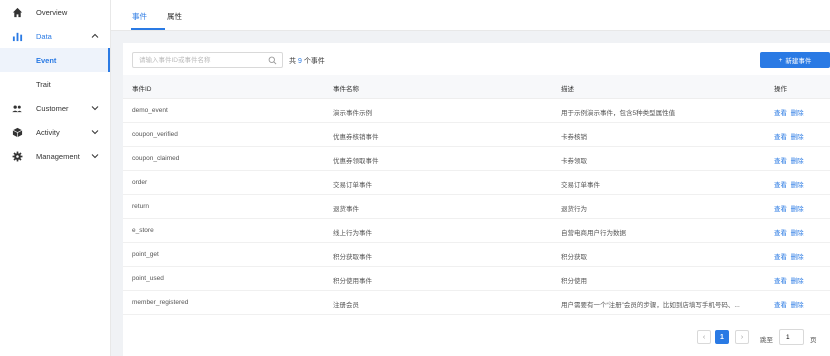 This screenshot has width=830, height=356. Describe the element at coordinates (58, 156) in the screenshot. I see `sidebar-item-label: Management` at that location.